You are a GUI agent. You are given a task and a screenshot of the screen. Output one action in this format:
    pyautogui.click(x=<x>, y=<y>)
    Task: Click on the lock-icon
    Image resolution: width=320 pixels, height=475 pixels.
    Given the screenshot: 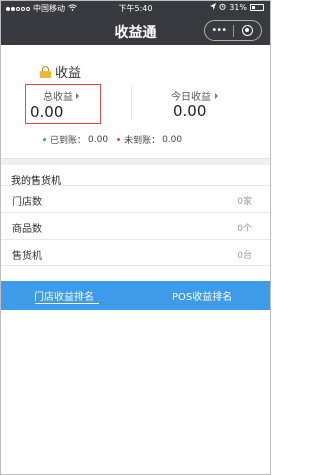 What is the action you would take?
    pyautogui.click(x=45, y=71)
    